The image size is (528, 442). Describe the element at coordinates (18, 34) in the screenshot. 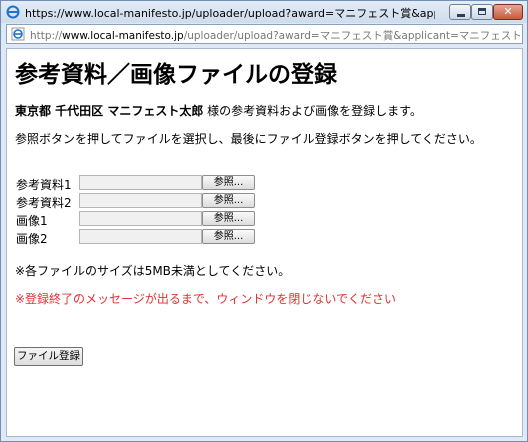

I see `ie-address-icon` at that location.